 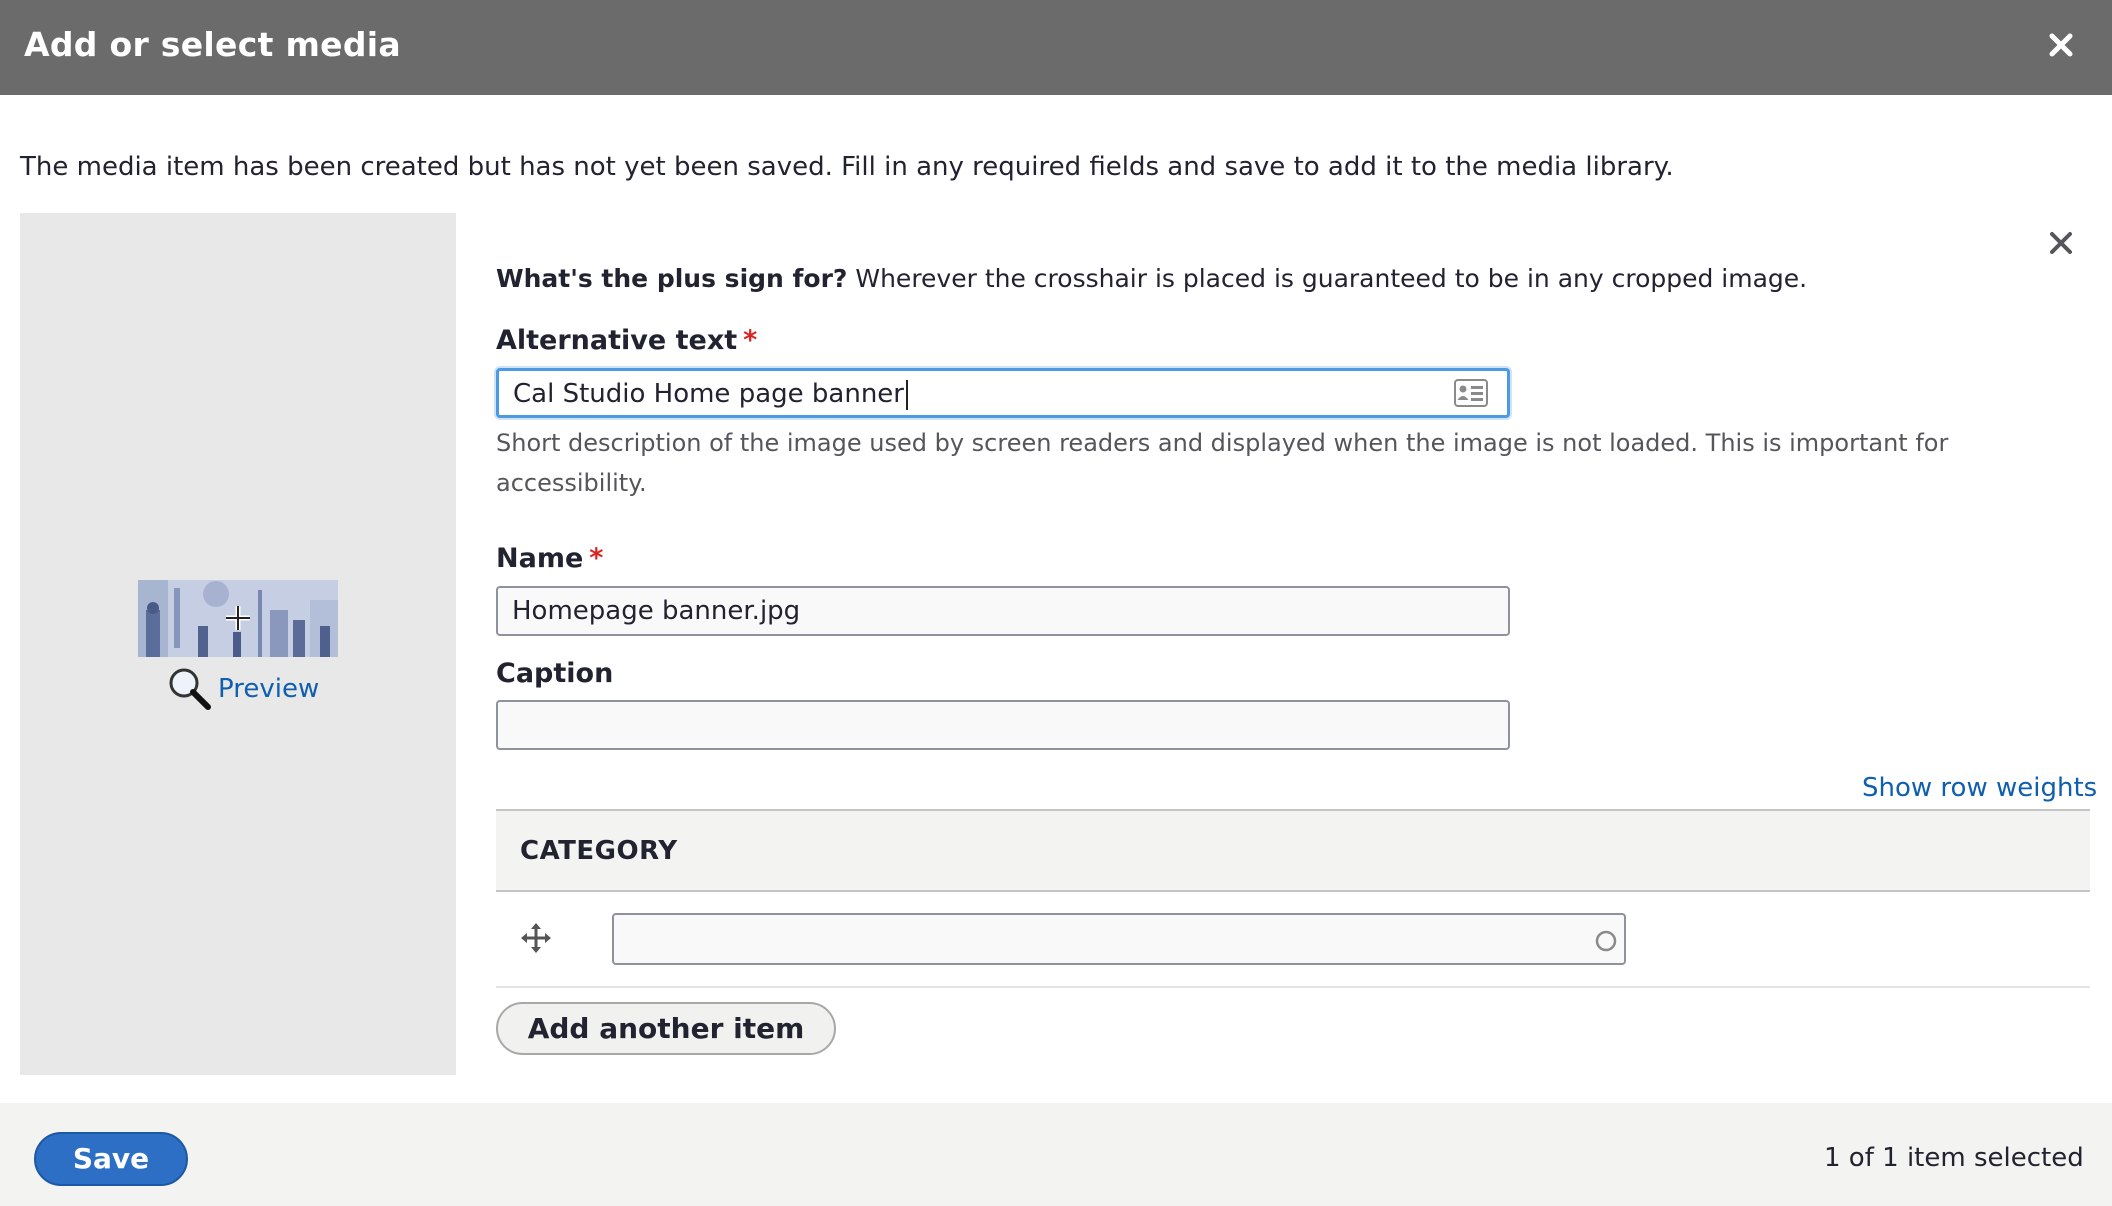 I want to click on focal-point-help-title: What's the plus sign for?, so click(x=672, y=278).